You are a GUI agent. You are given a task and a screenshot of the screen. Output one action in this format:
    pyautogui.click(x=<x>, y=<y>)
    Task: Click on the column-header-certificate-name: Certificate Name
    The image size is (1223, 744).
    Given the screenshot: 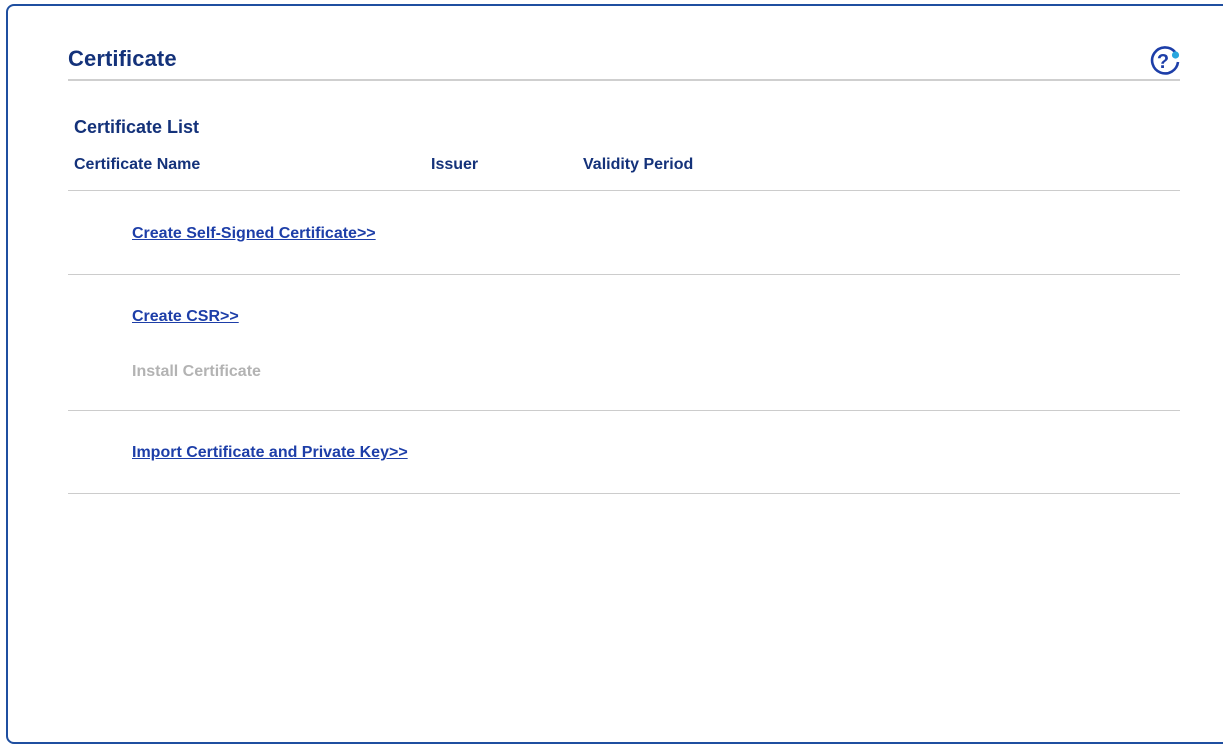 What is the action you would take?
    pyautogui.click(x=137, y=164)
    